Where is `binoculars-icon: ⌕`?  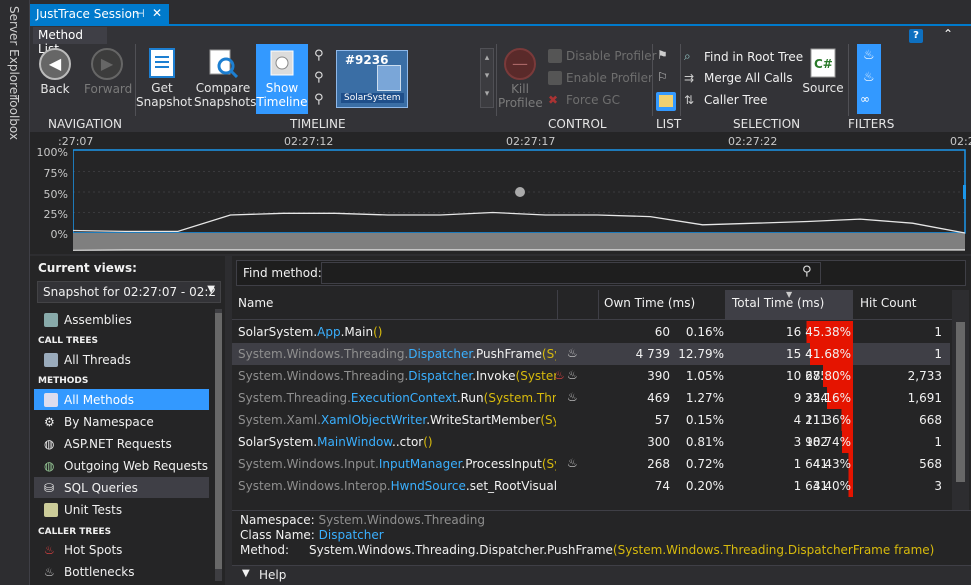 binoculars-icon: ⌕ is located at coordinates (687, 56).